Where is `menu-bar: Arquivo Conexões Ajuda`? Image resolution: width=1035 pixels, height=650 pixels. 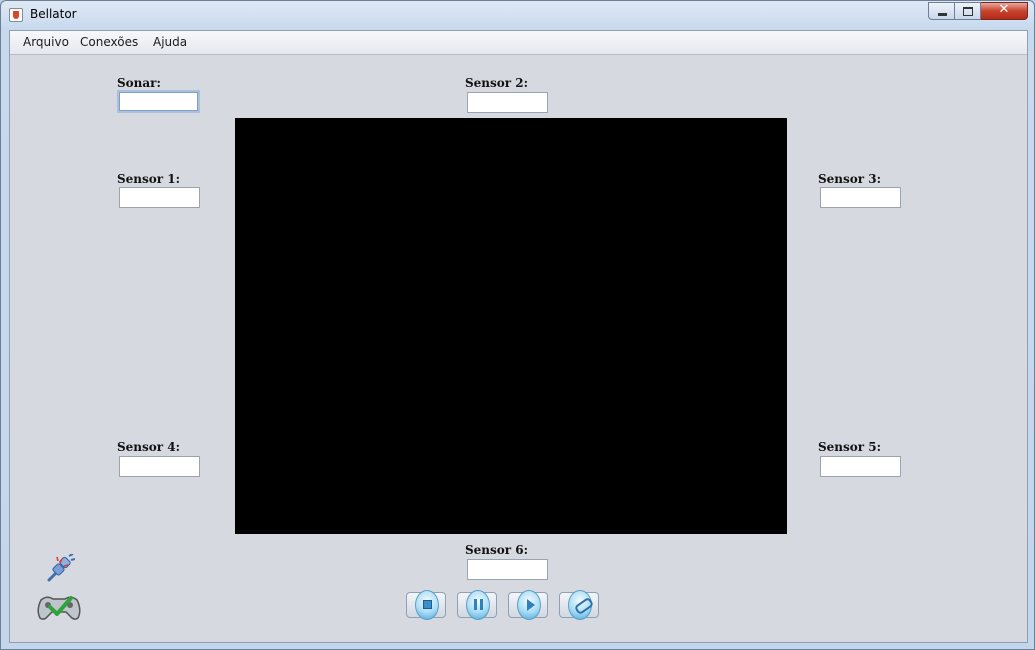
menu-bar: Arquivo Conexões Ajuda is located at coordinates (518, 43).